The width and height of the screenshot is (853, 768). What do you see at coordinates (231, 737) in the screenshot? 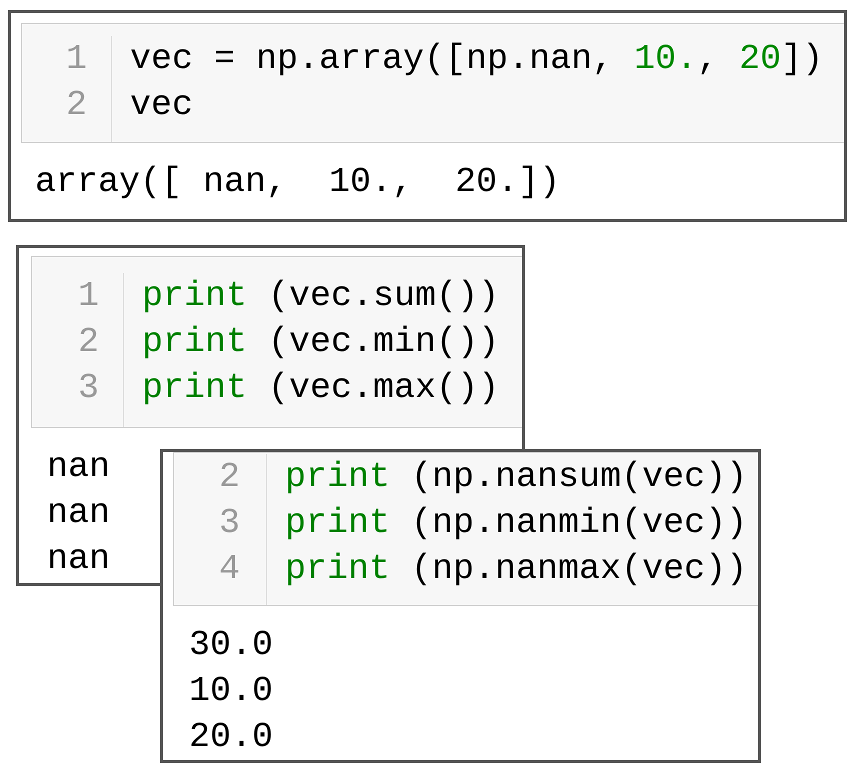
I see `output-line: 20.0` at bounding box center [231, 737].